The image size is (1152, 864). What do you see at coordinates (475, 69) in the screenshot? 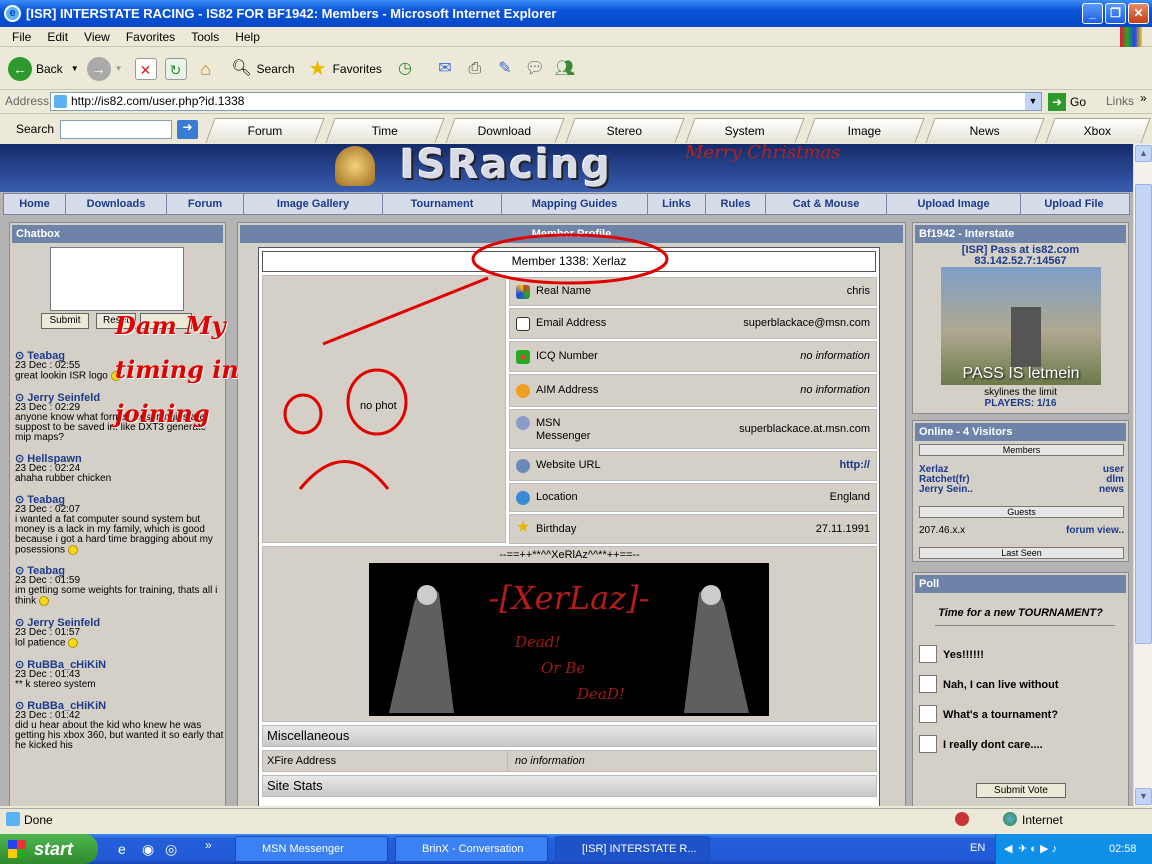
I see `print-icon: ⎙` at bounding box center [475, 69].